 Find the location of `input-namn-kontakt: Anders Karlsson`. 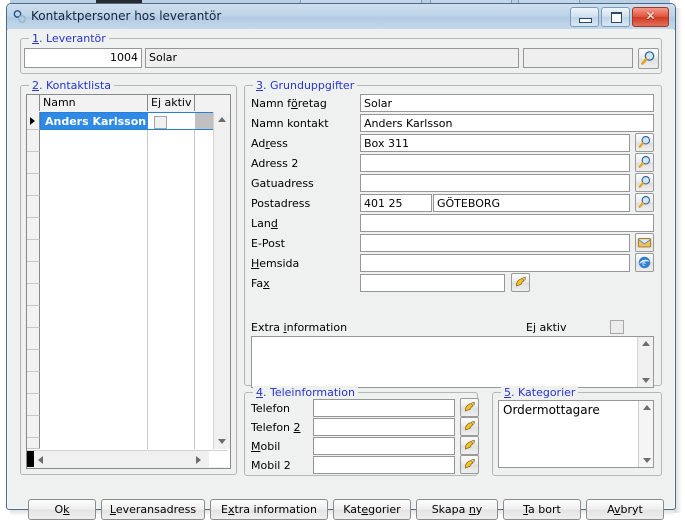

input-namn-kontakt: Anders Karlsson is located at coordinates (507, 123).